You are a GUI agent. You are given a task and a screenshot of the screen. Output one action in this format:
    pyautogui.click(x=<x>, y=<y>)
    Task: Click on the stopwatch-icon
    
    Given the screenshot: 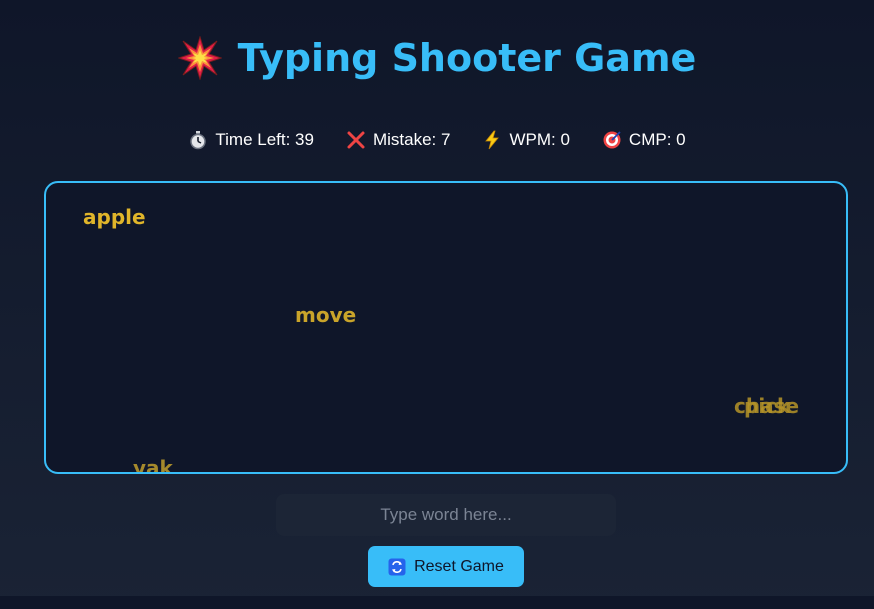 What is the action you would take?
    pyautogui.click(x=198, y=140)
    